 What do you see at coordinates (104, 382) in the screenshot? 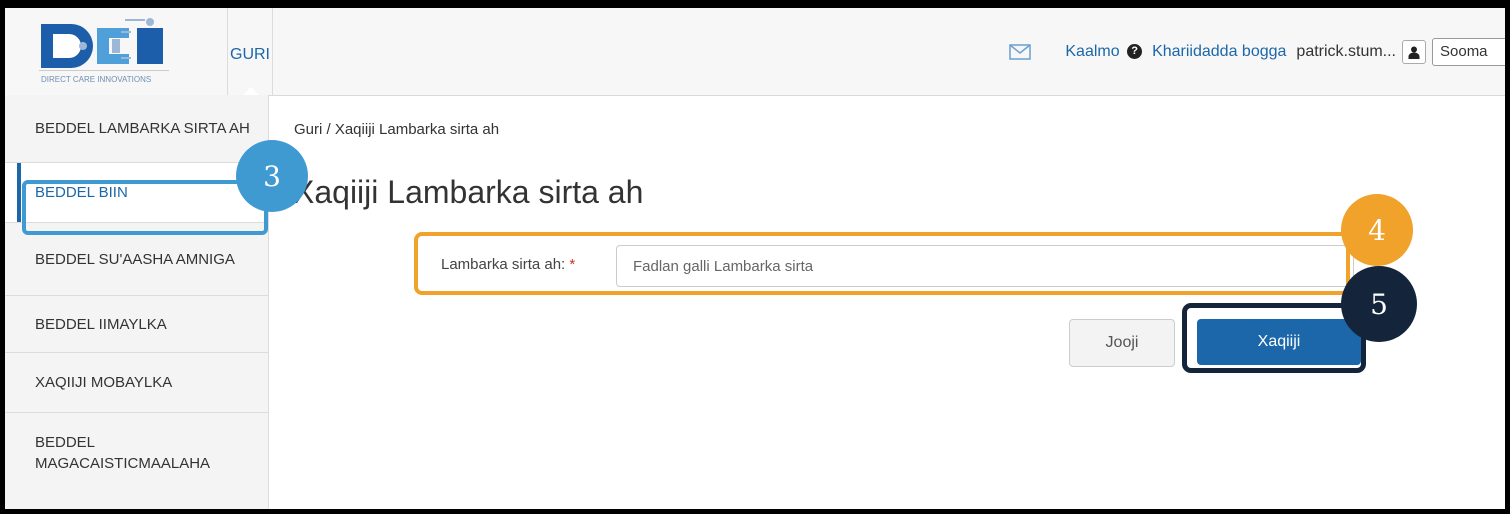
I see `sidebar-item-label: XAQIIJI MOBAYLKA` at bounding box center [104, 382].